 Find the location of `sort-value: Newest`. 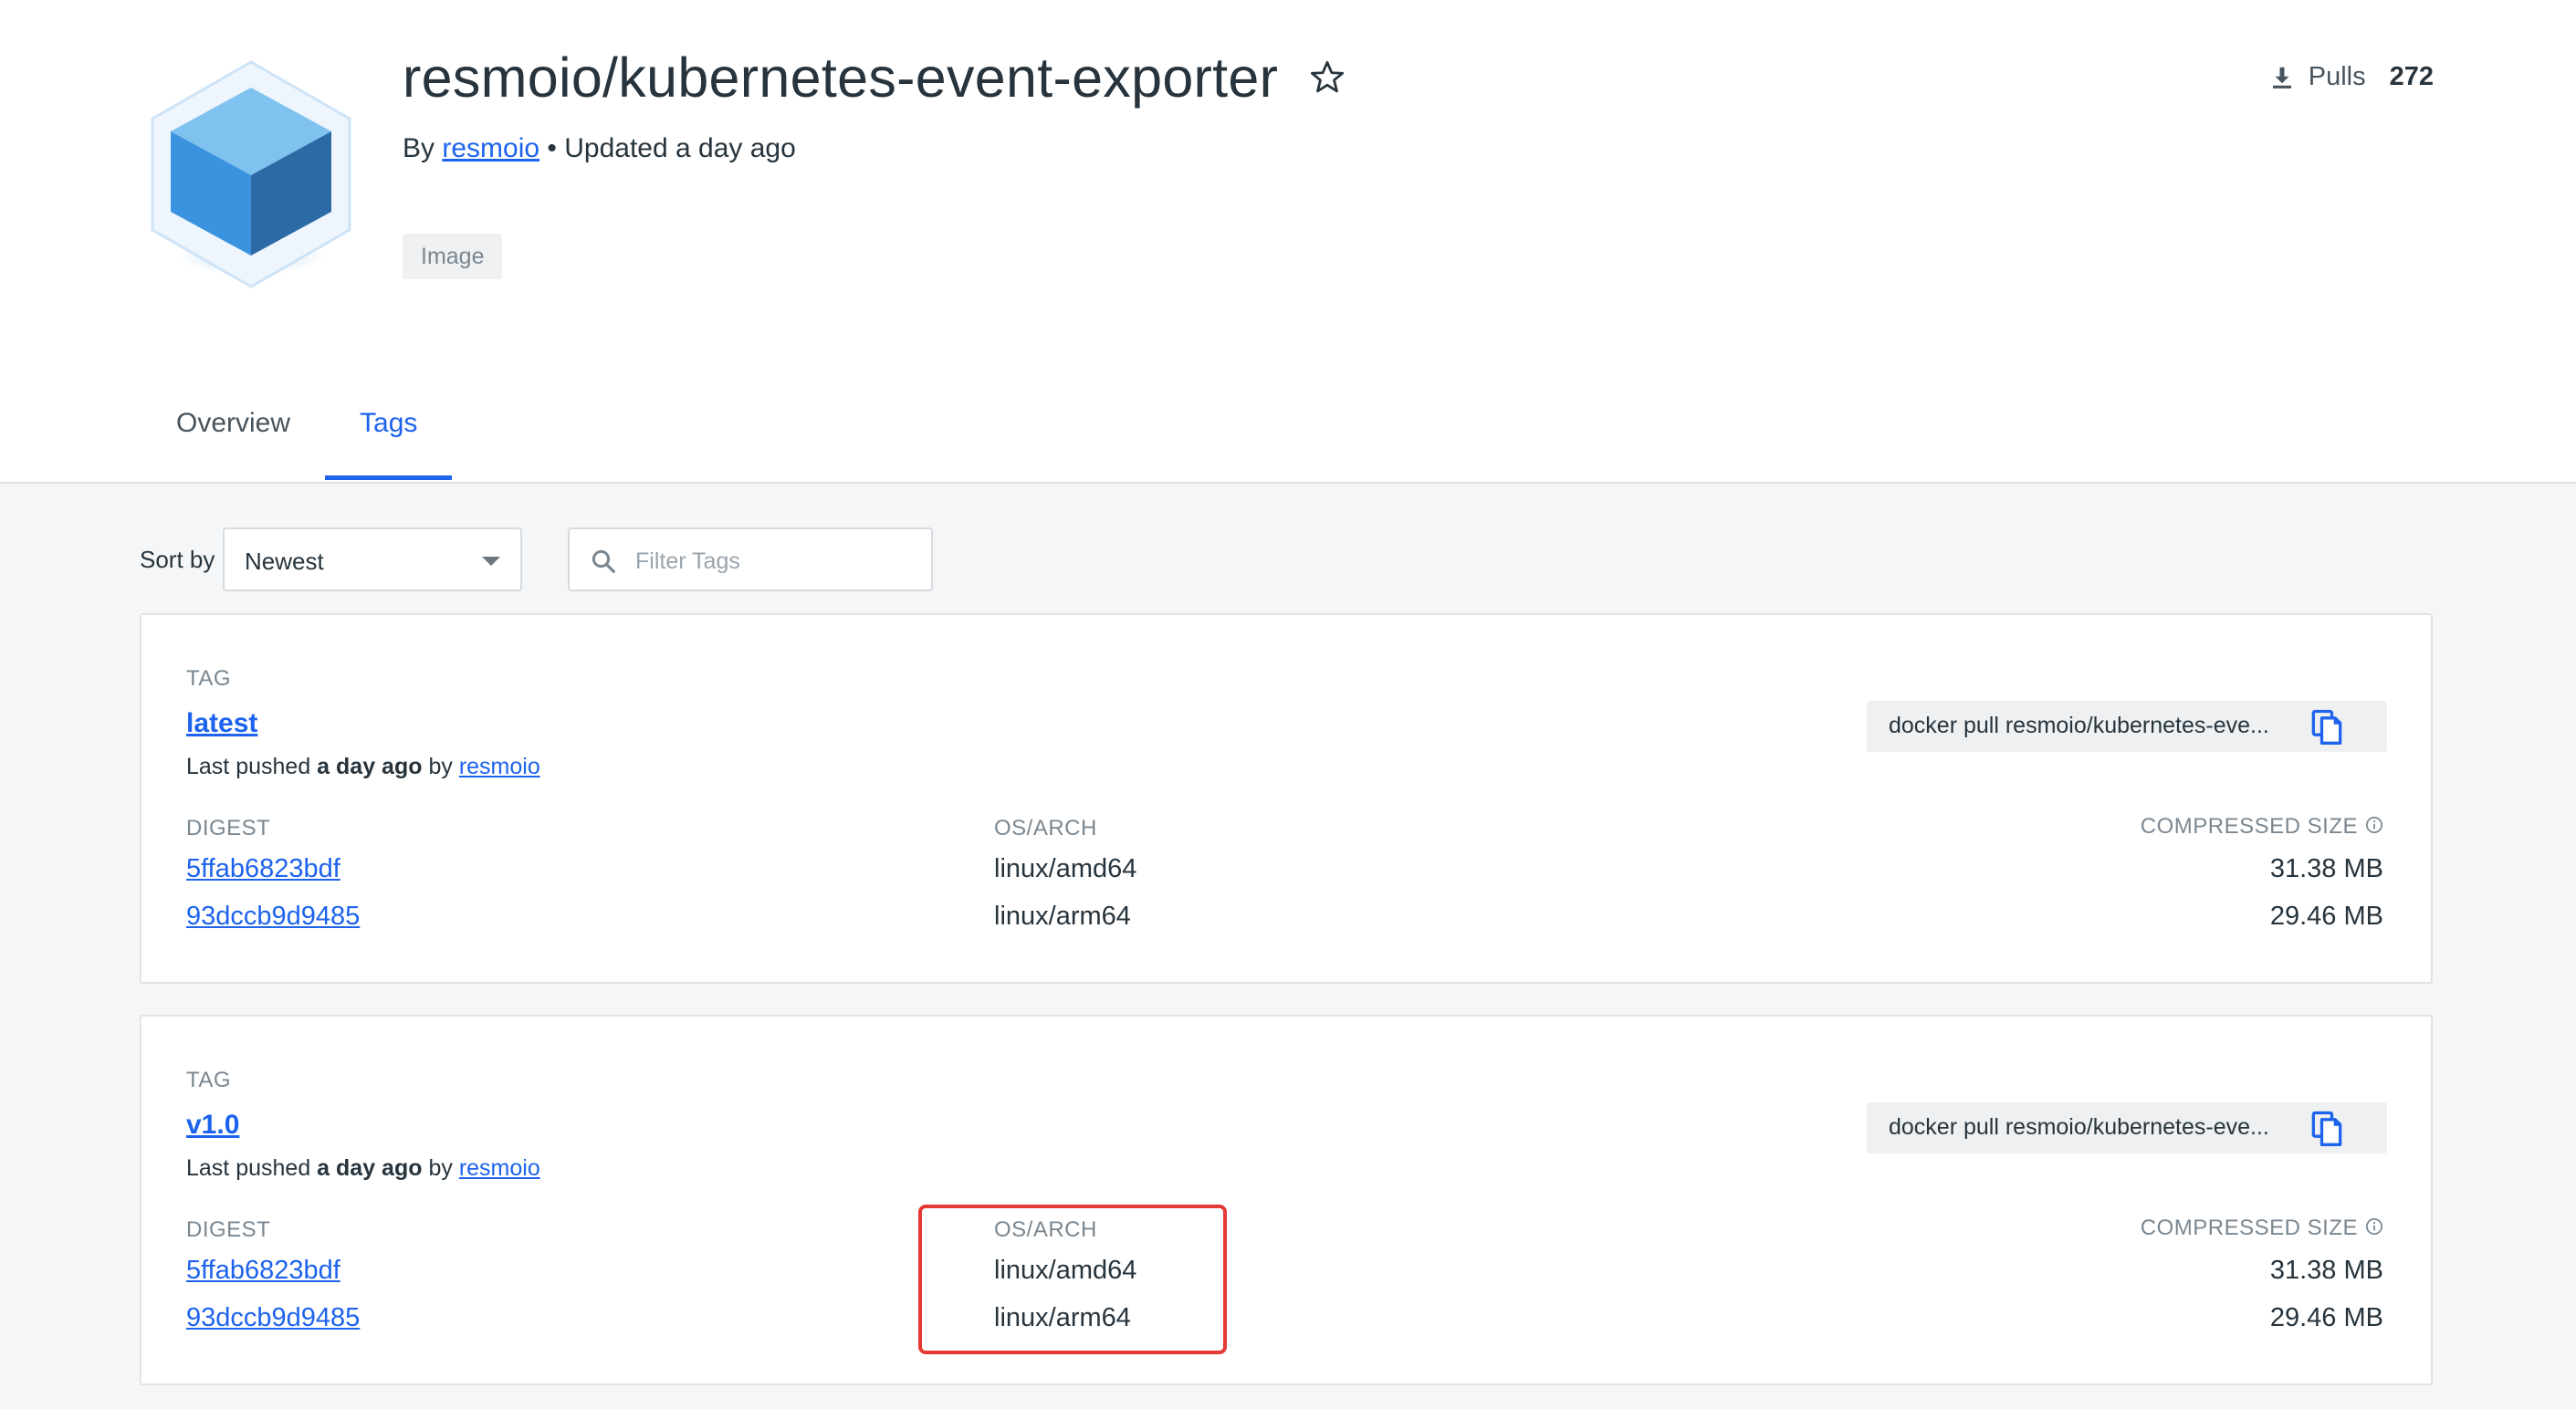

sort-value: Newest is located at coordinates (284, 561).